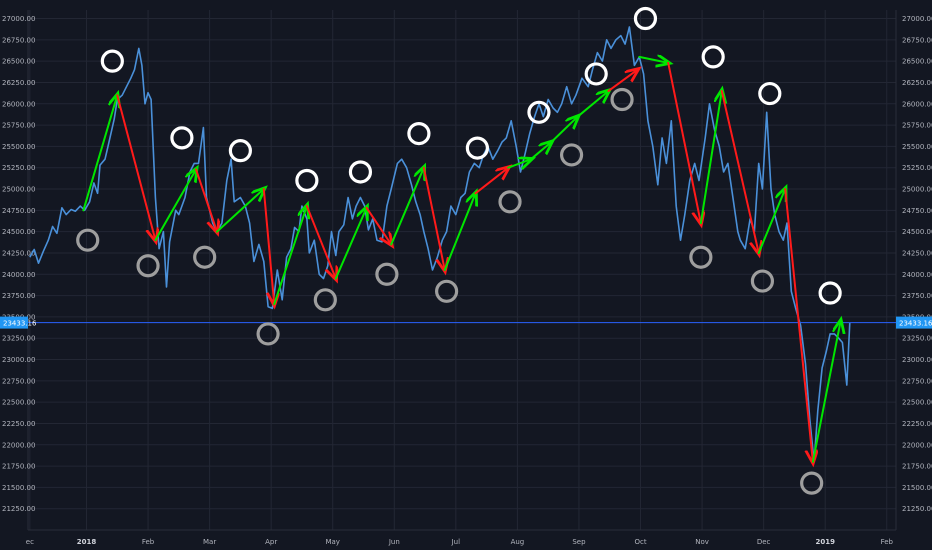 The width and height of the screenshot is (932, 550). What do you see at coordinates (917, 275) in the screenshot?
I see `right-ytick-label: 24000.00` at bounding box center [917, 275].